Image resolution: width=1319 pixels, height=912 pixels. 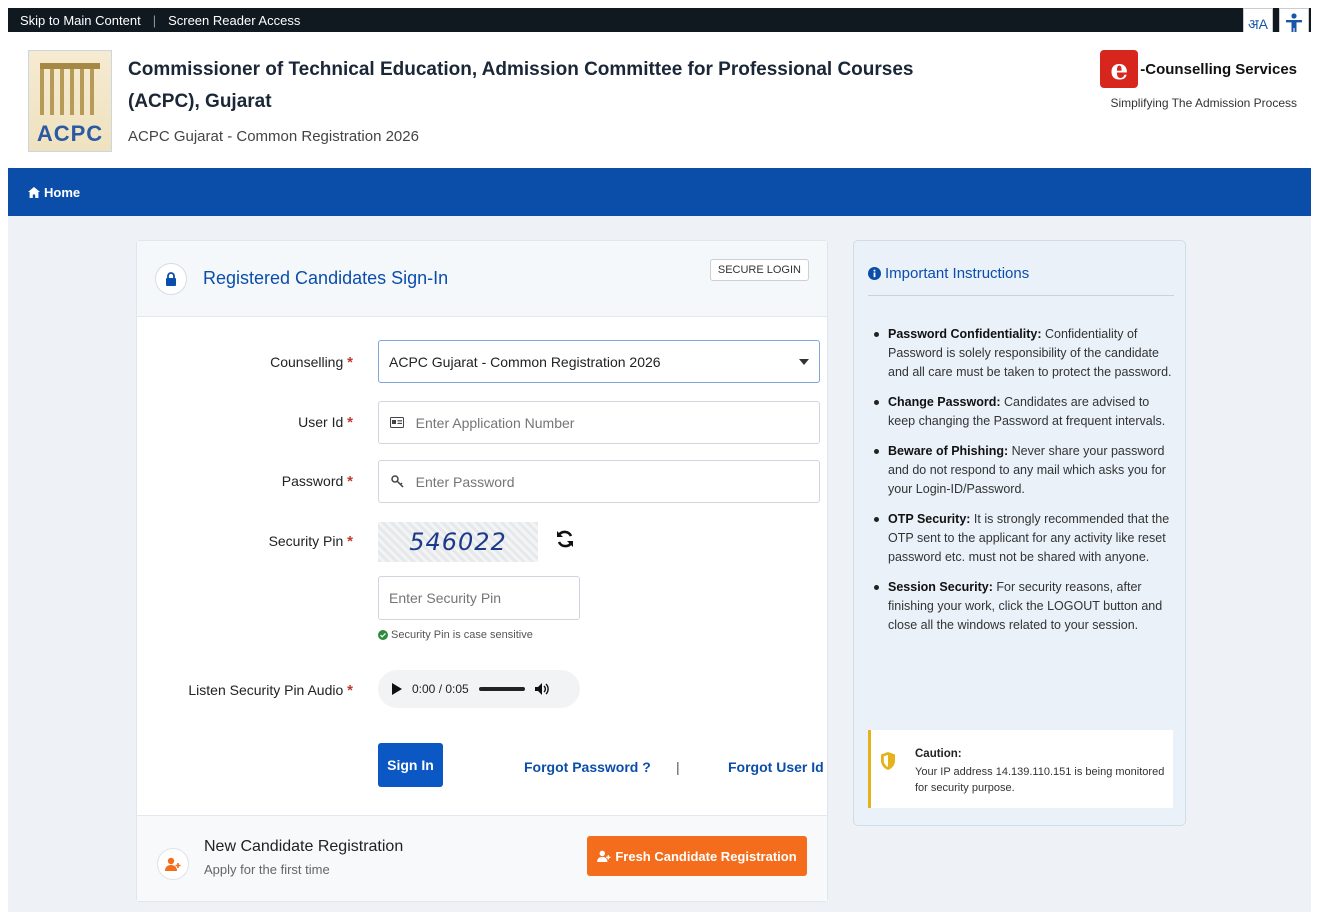 I want to click on security-pin-audio-player: 0:00 / 0:05, so click(x=479, y=689).